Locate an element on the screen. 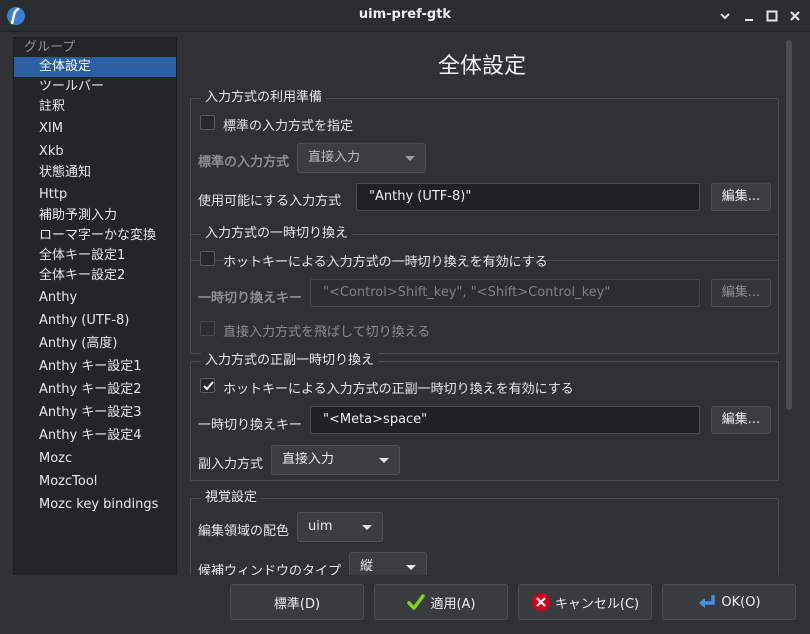 The image size is (810, 634). close-icon is located at coordinates (795, 16).